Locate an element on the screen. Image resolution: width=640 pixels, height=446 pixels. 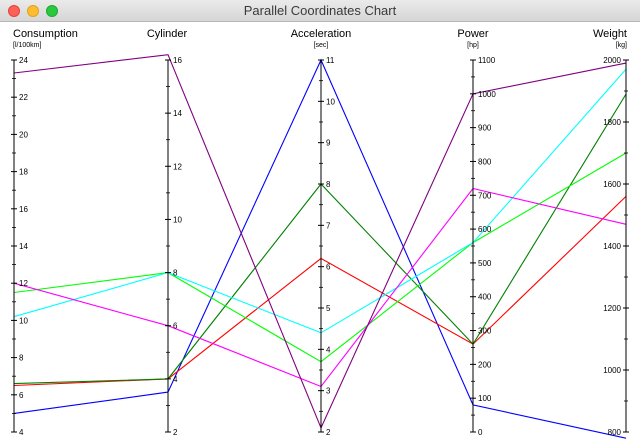
axis-title-consumption: Consumption is located at coordinates (45, 34).